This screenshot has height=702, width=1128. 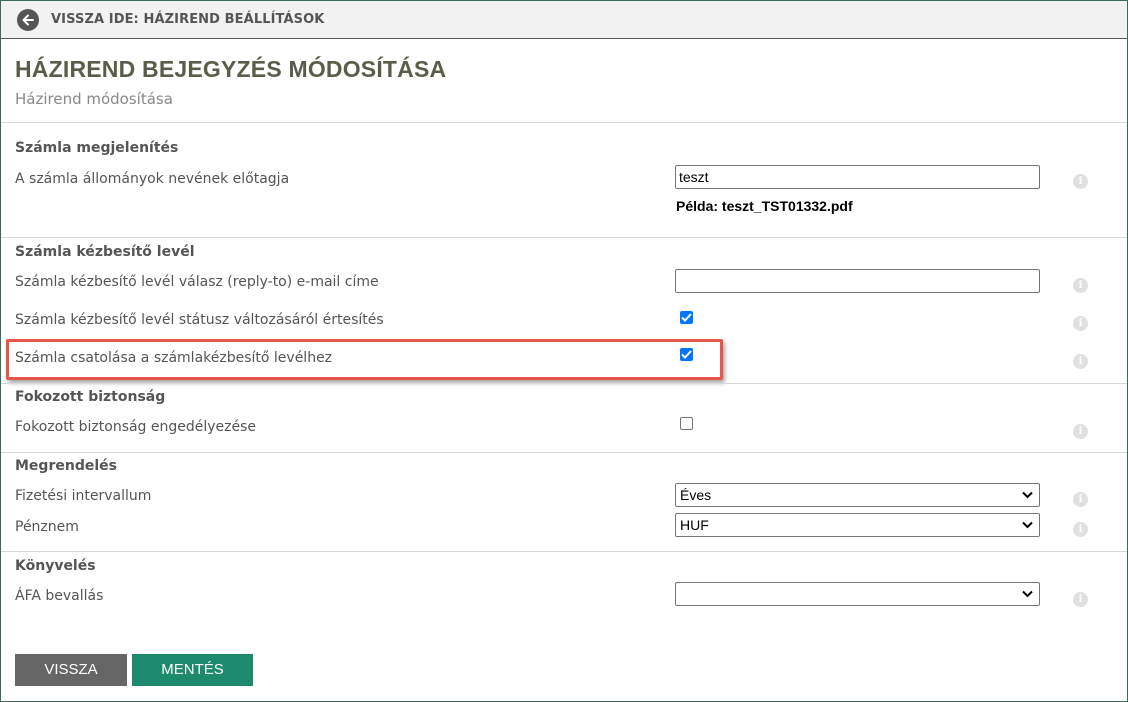 What do you see at coordinates (764, 206) in the screenshot?
I see `filename-example: Példa: teszt_TST01332.pdf` at bounding box center [764, 206].